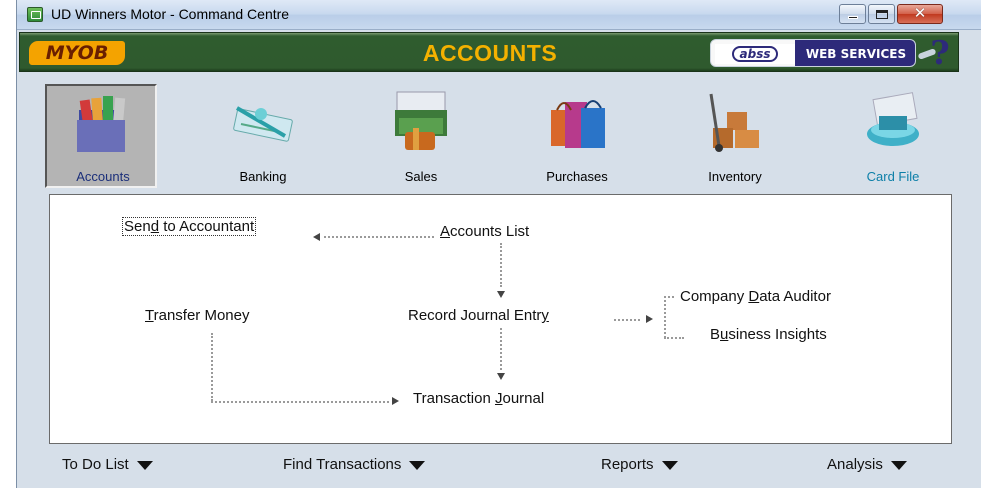 Image resolution: width=981 pixels, height=488 pixels. I want to click on abss-logo: abss, so click(755, 54).